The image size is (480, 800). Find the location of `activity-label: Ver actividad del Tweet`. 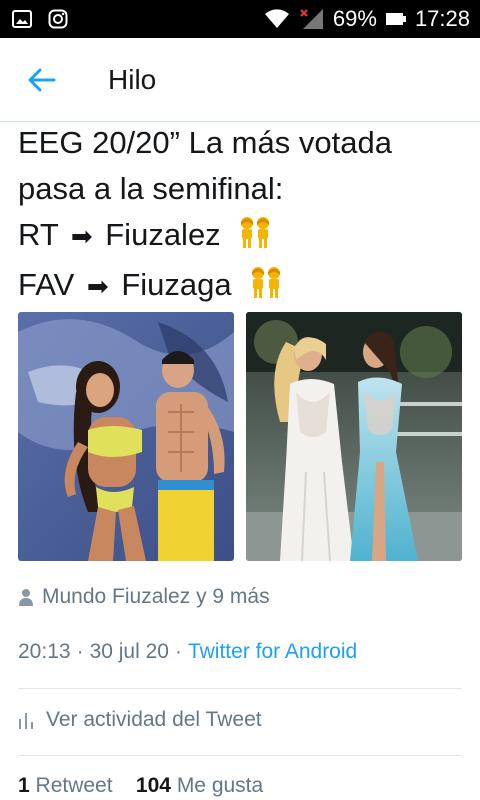

activity-label: Ver actividad del Tweet is located at coordinates (154, 719).